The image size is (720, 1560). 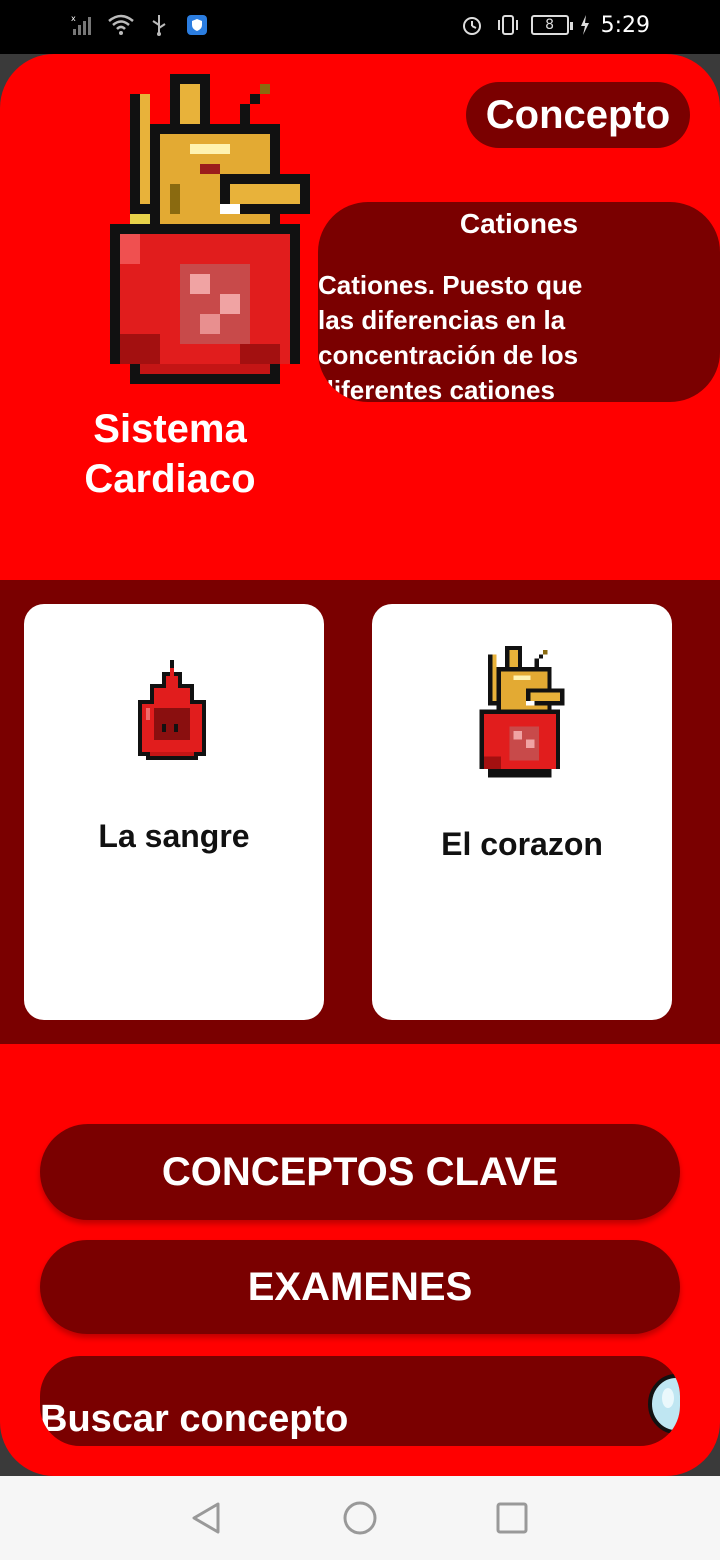 I want to click on status-bar: x 8 5:29, so click(x=360, y=27).